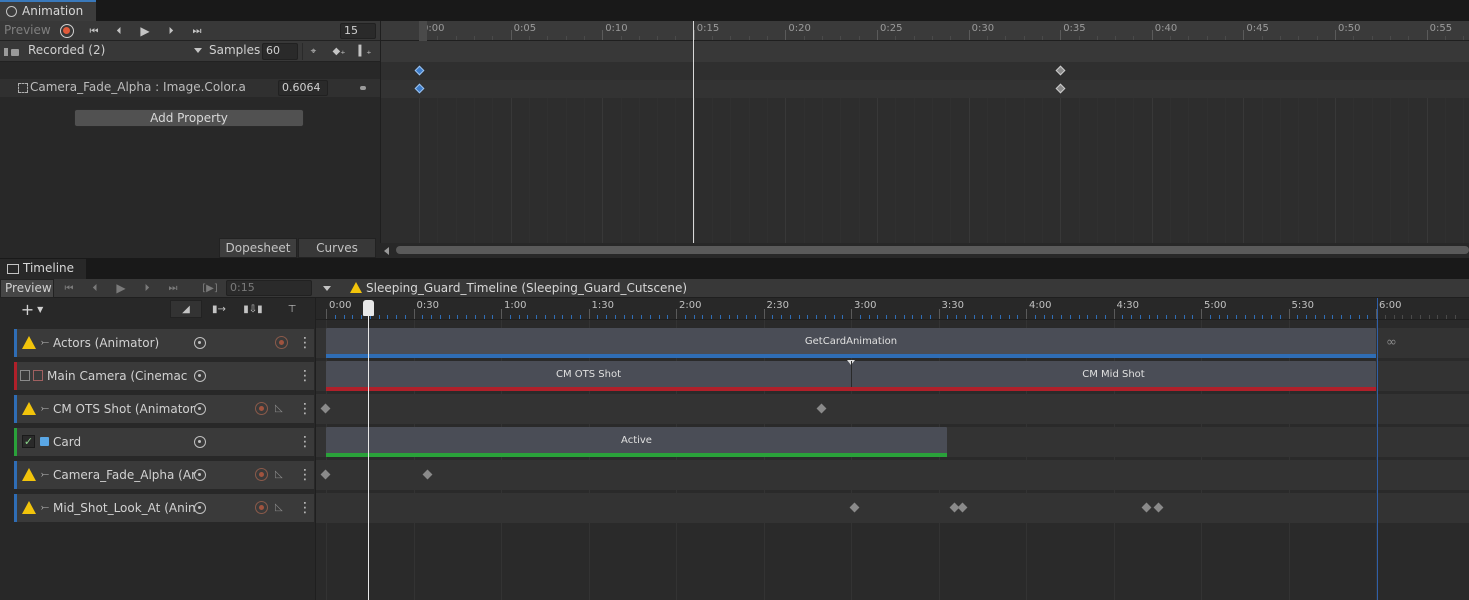 This screenshot has width=1469, height=600. I want to click on pin-button: ⊤, so click(292, 309).